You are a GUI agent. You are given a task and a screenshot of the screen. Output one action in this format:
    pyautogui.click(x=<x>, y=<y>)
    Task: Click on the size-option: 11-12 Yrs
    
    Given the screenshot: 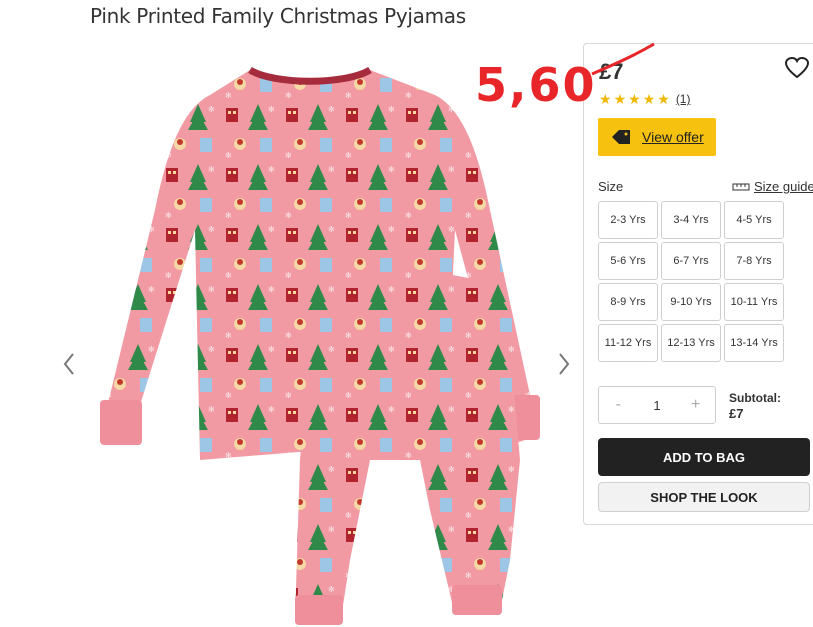 What is the action you would take?
    pyautogui.click(x=628, y=343)
    